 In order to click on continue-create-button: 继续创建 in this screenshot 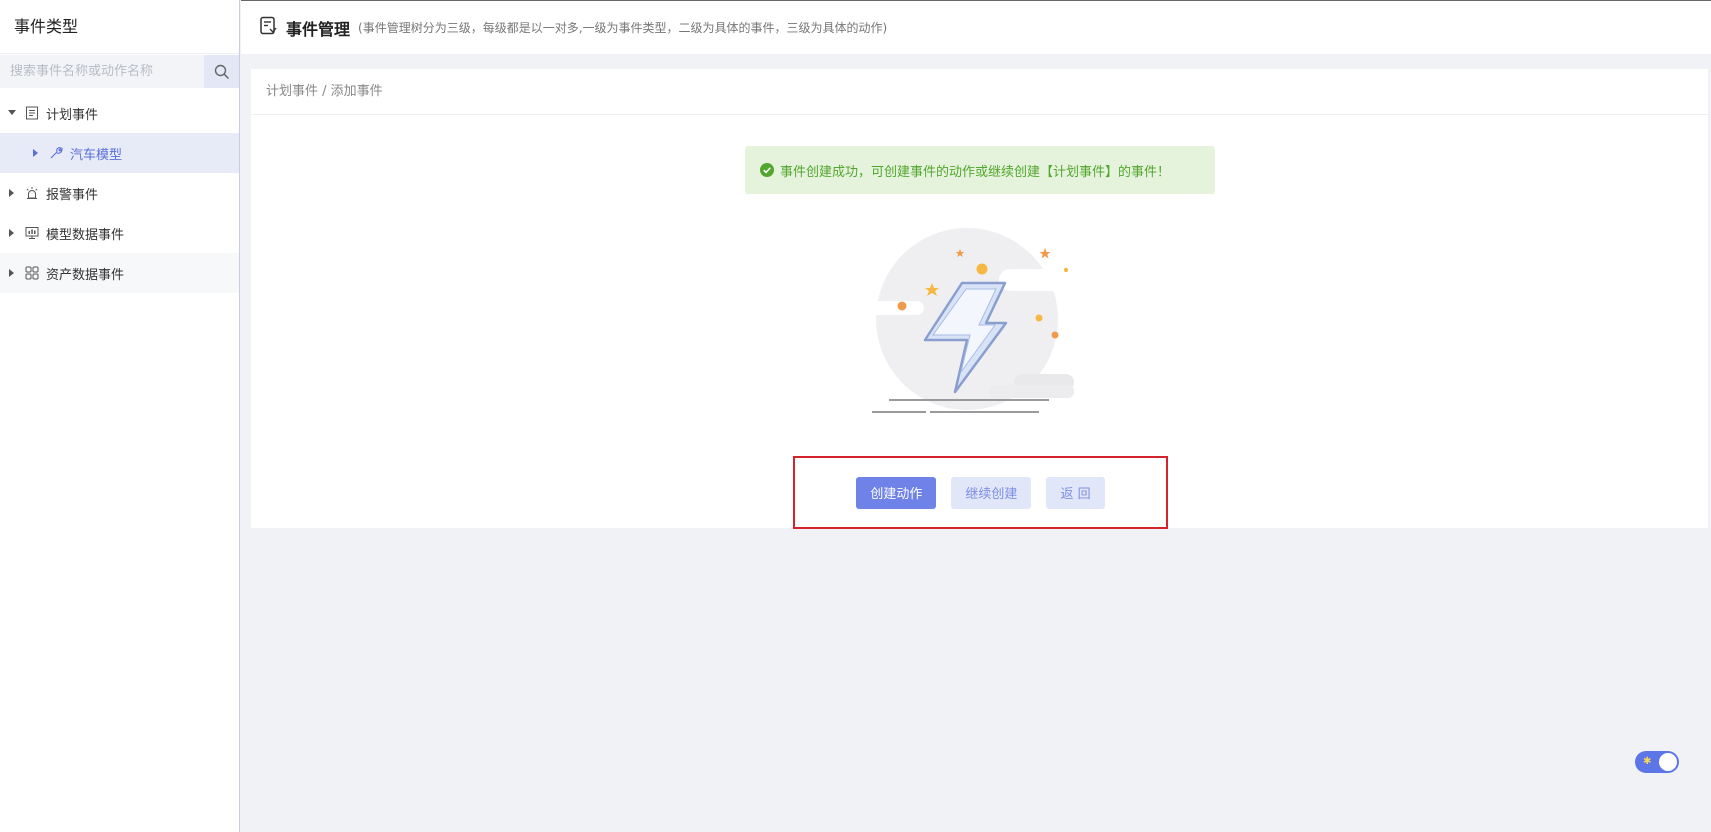, I will do `click(991, 492)`.